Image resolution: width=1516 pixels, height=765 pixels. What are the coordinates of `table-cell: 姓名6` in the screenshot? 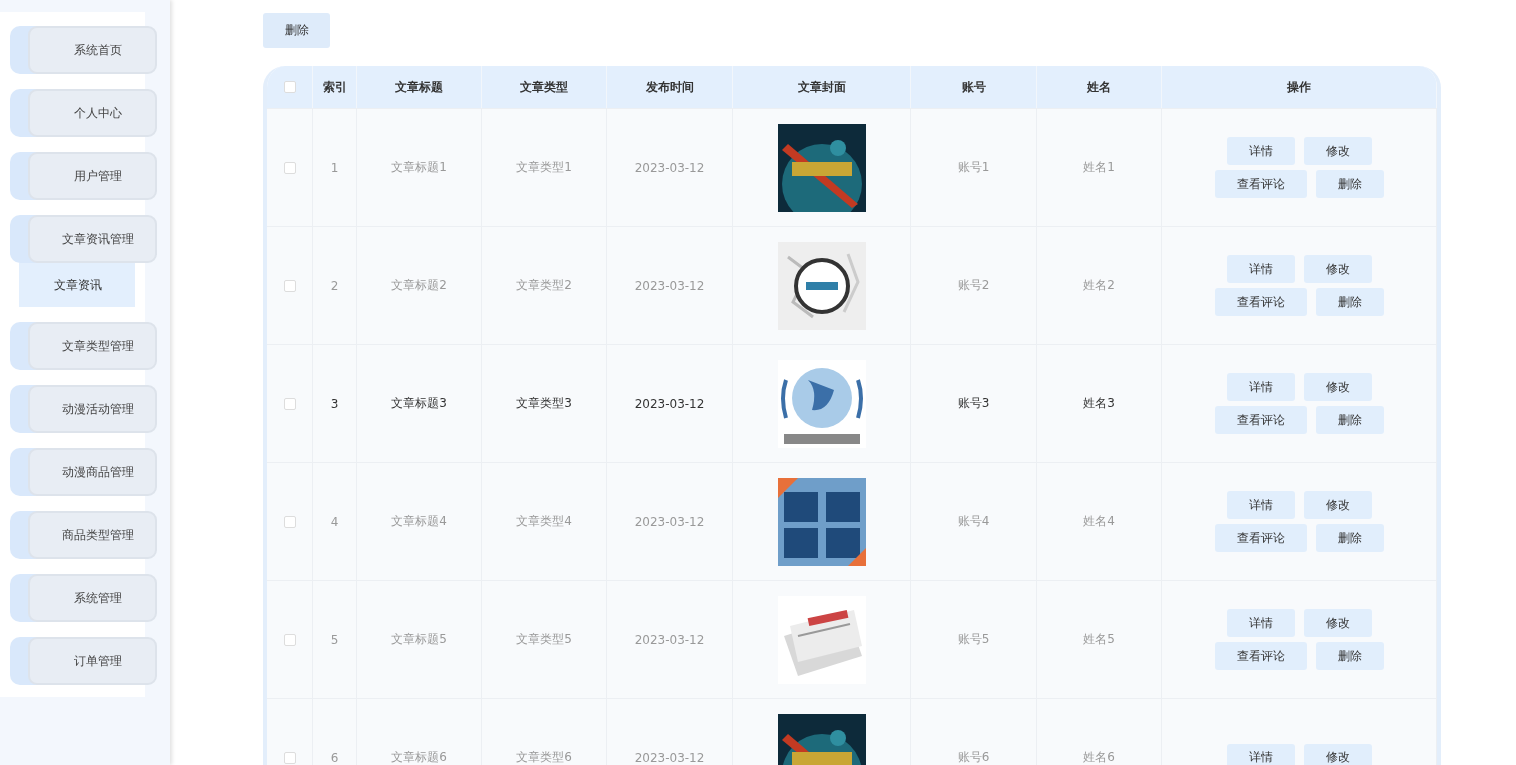 It's located at (1099, 732).